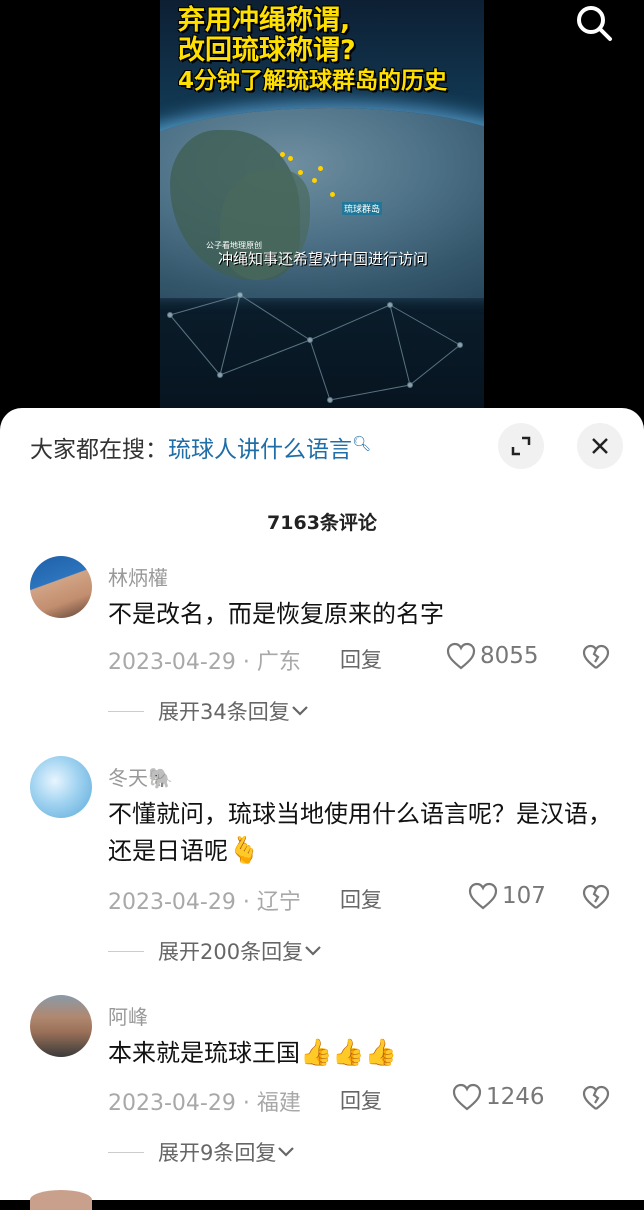 This screenshot has height=1210, width=644. I want to click on like-button: 1246, so click(498, 1097).